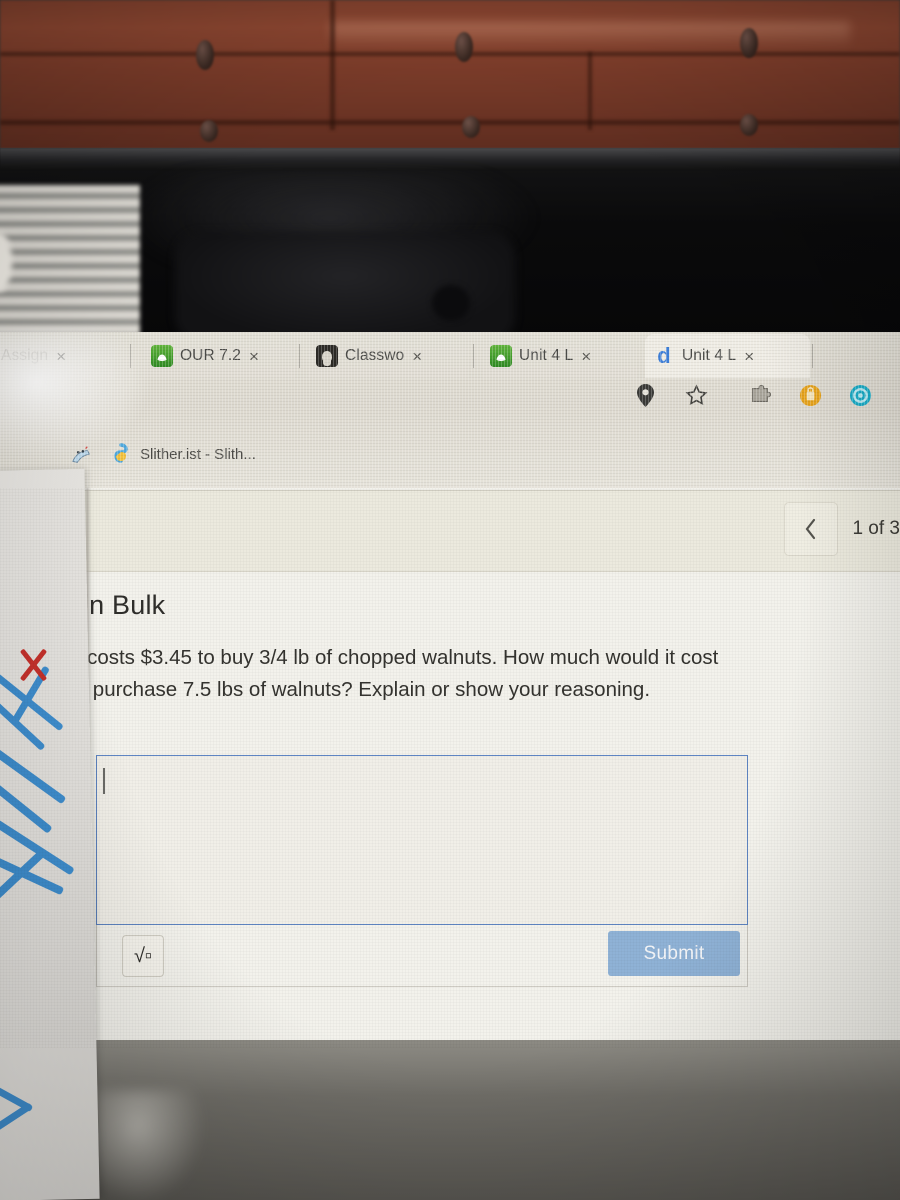 The image size is (900, 1200). I want to click on laptop-lid-edge, so click(450, 159).